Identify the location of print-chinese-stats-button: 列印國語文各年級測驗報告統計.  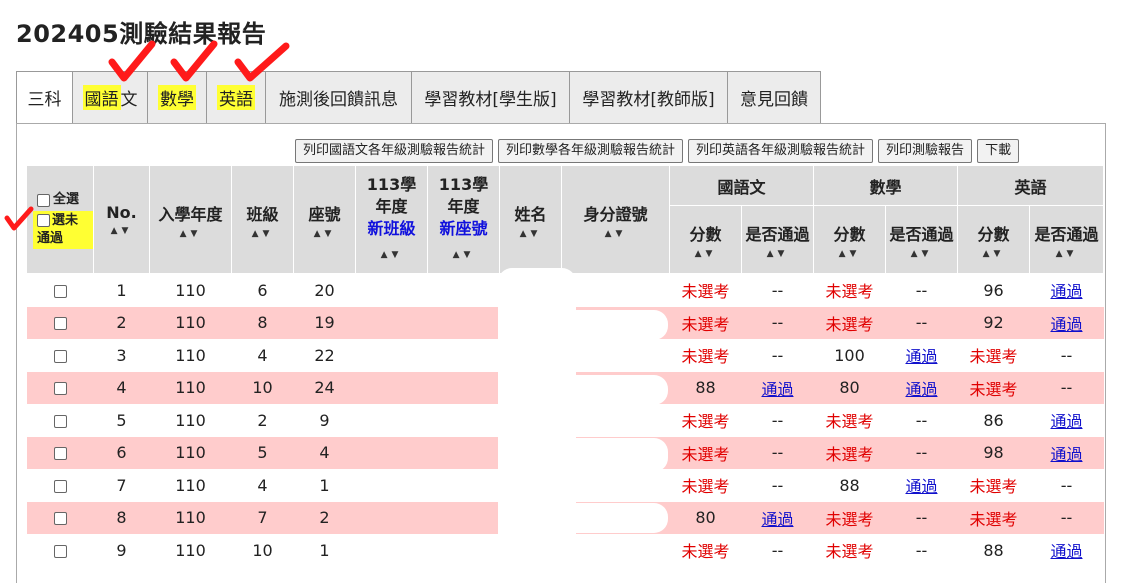
(394, 151).